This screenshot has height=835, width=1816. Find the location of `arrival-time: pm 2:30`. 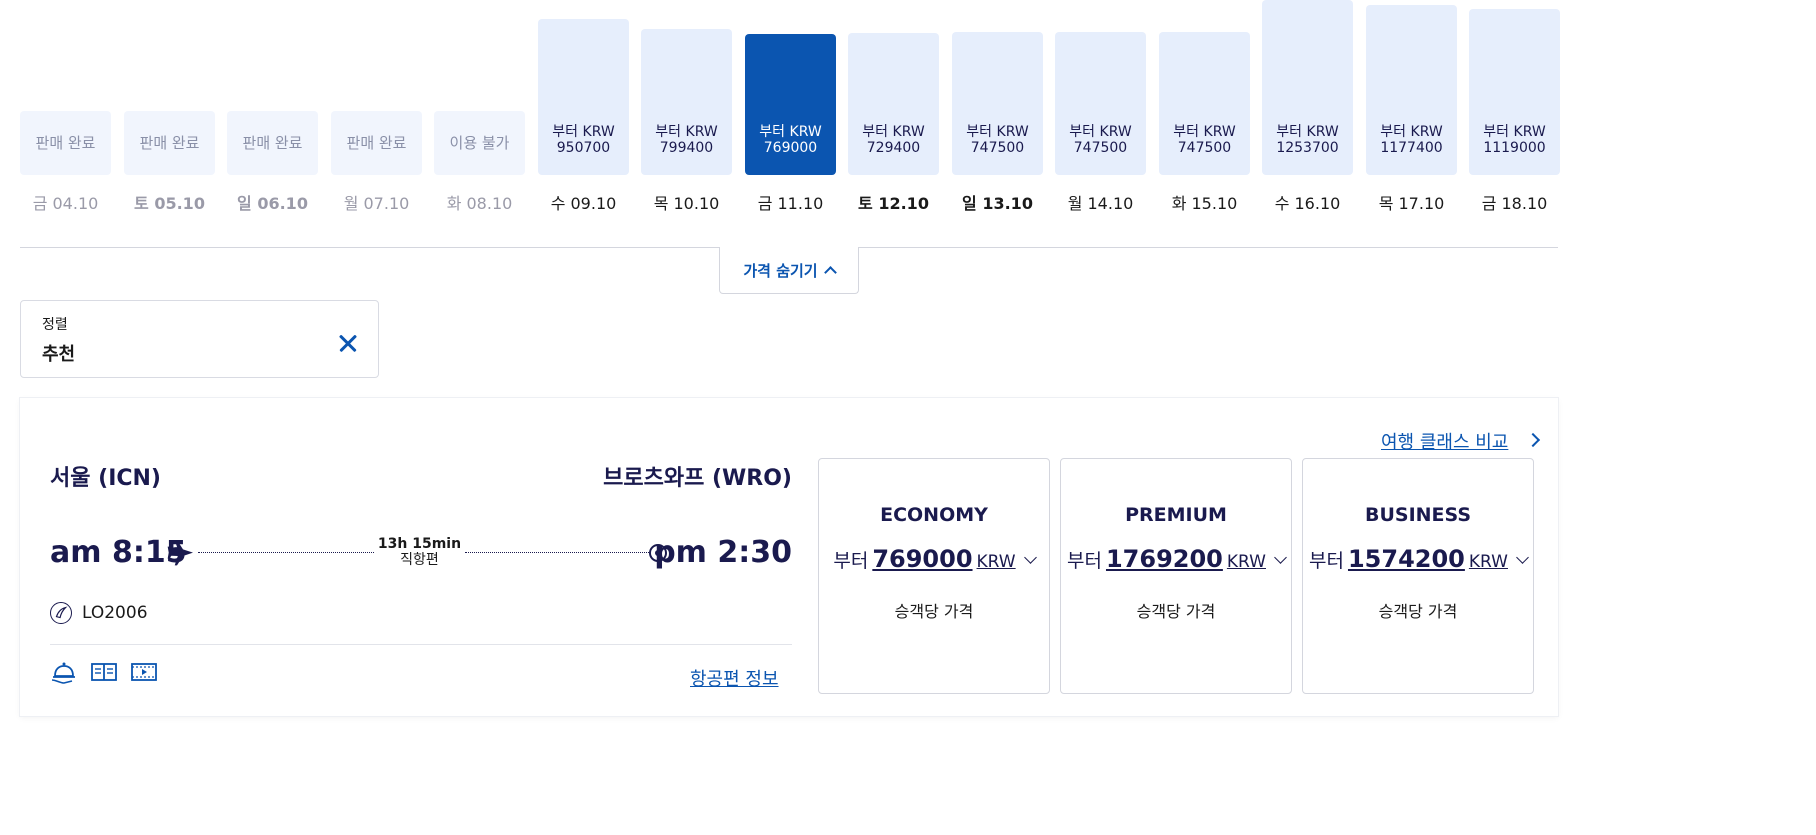

arrival-time: pm 2:30 is located at coordinates (723, 552).